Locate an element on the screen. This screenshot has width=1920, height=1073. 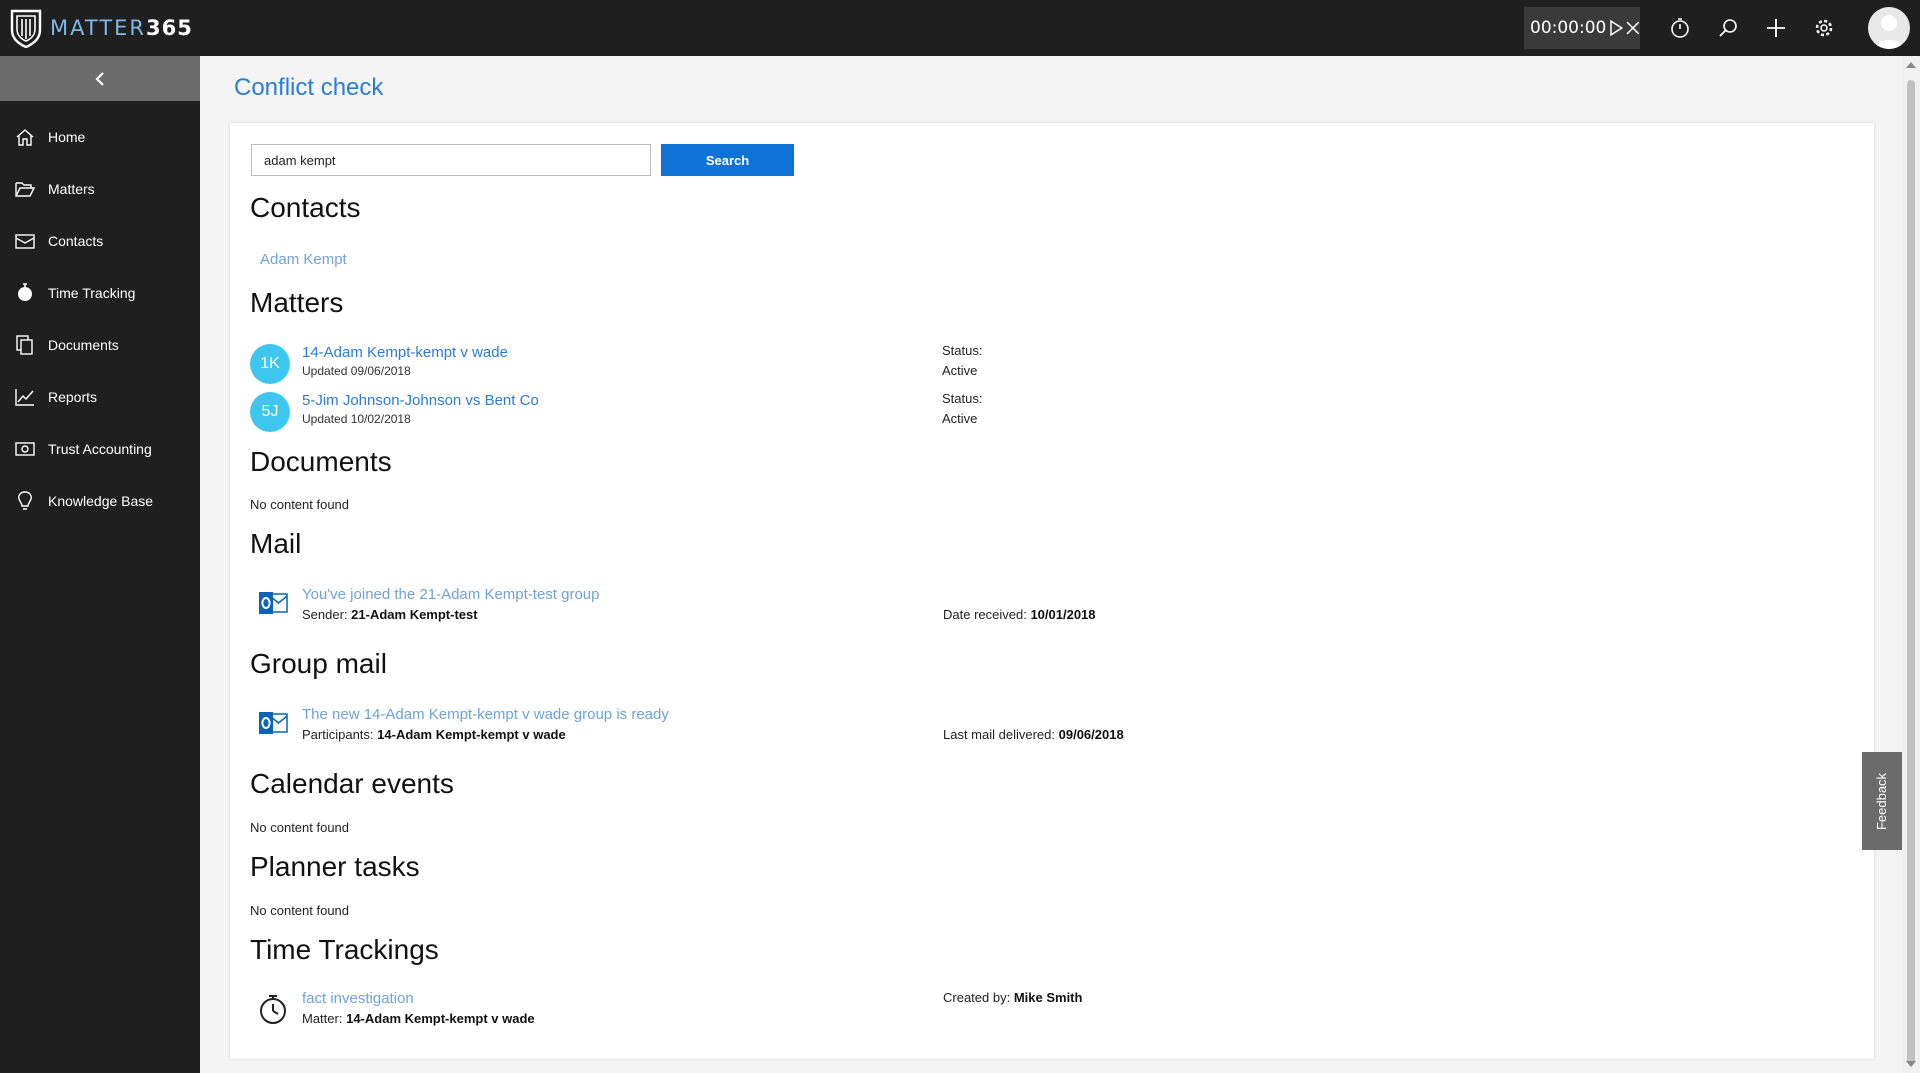
timer-value: 00:00:00 is located at coordinates (1568, 28).